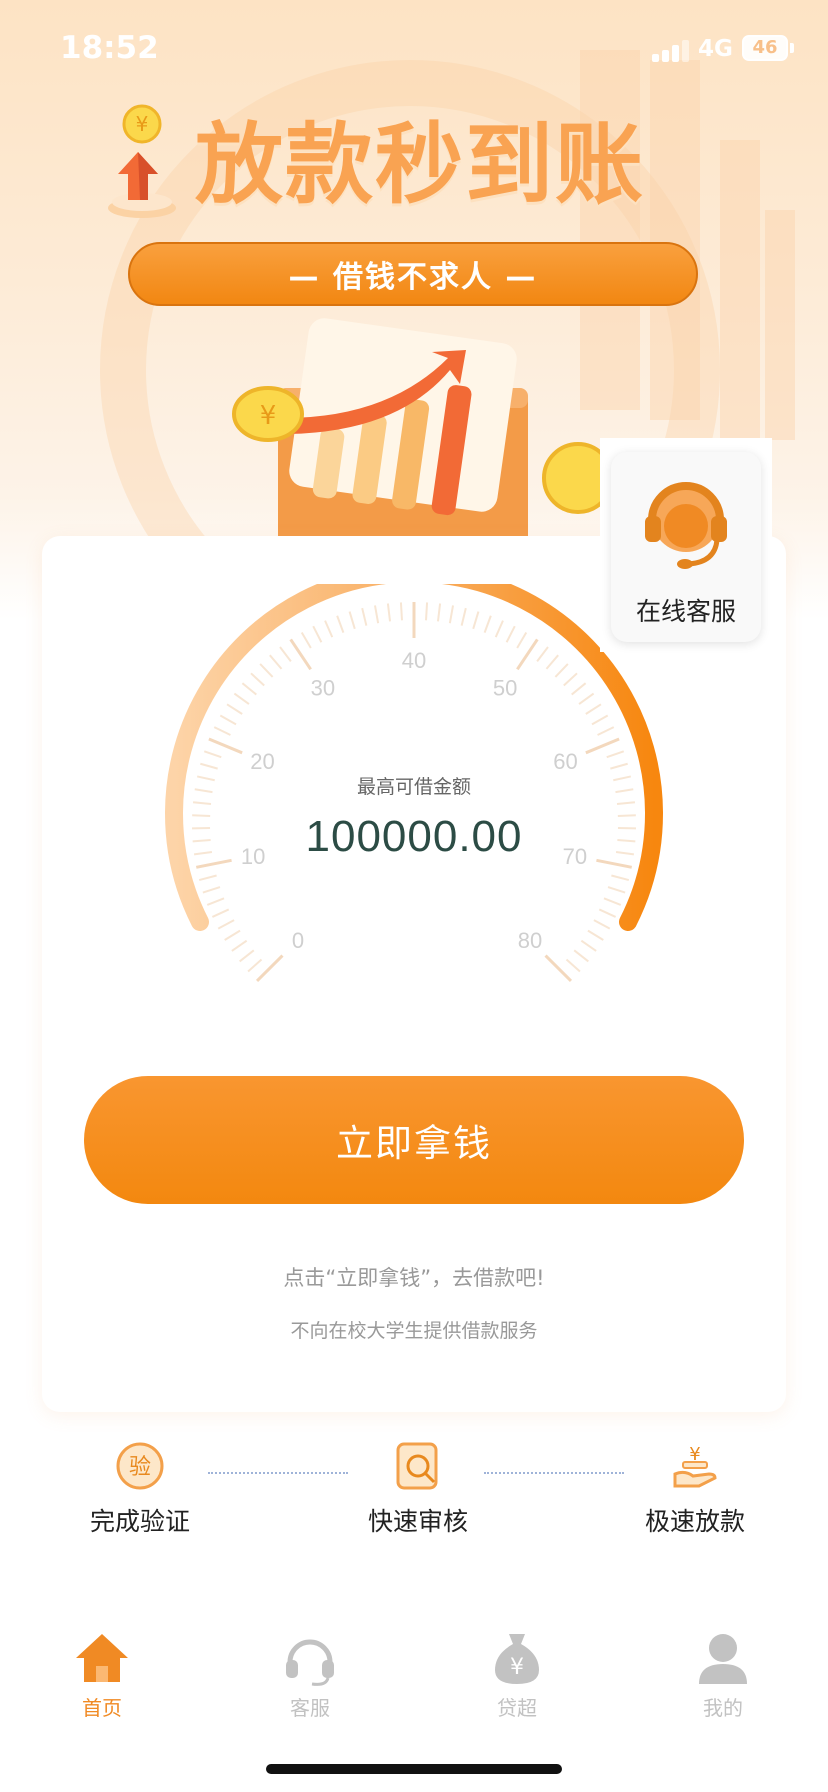  What do you see at coordinates (414, 1278) in the screenshot?
I see `hint-text: 点击“立即拿钱”，去借款吧!` at bounding box center [414, 1278].